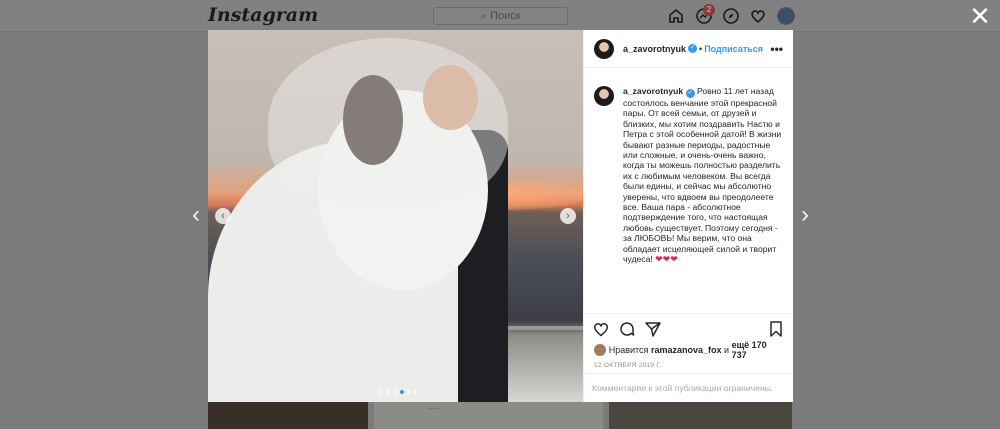  I want to click on post-header: a_zavorotnyuk ✓ • Подписаться •••, so click(688, 49).